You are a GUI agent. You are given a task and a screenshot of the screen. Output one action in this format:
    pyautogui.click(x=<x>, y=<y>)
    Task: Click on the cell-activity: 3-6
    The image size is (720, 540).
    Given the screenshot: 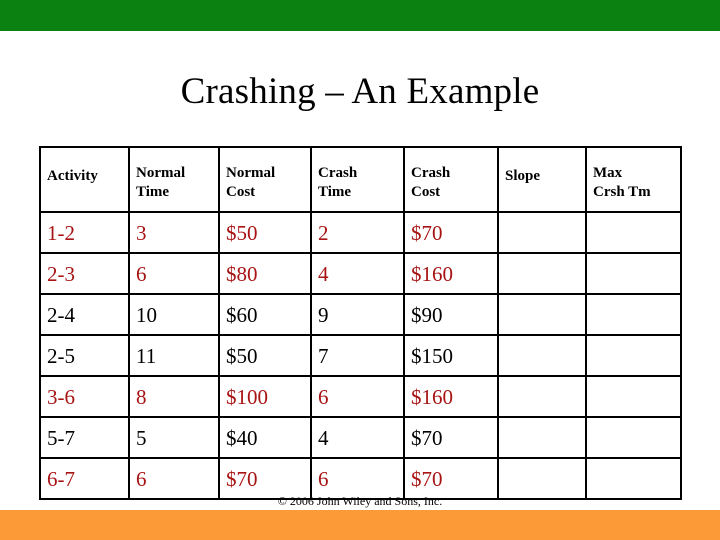 What is the action you would take?
    pyautogui.click(x=84, y=396)
    